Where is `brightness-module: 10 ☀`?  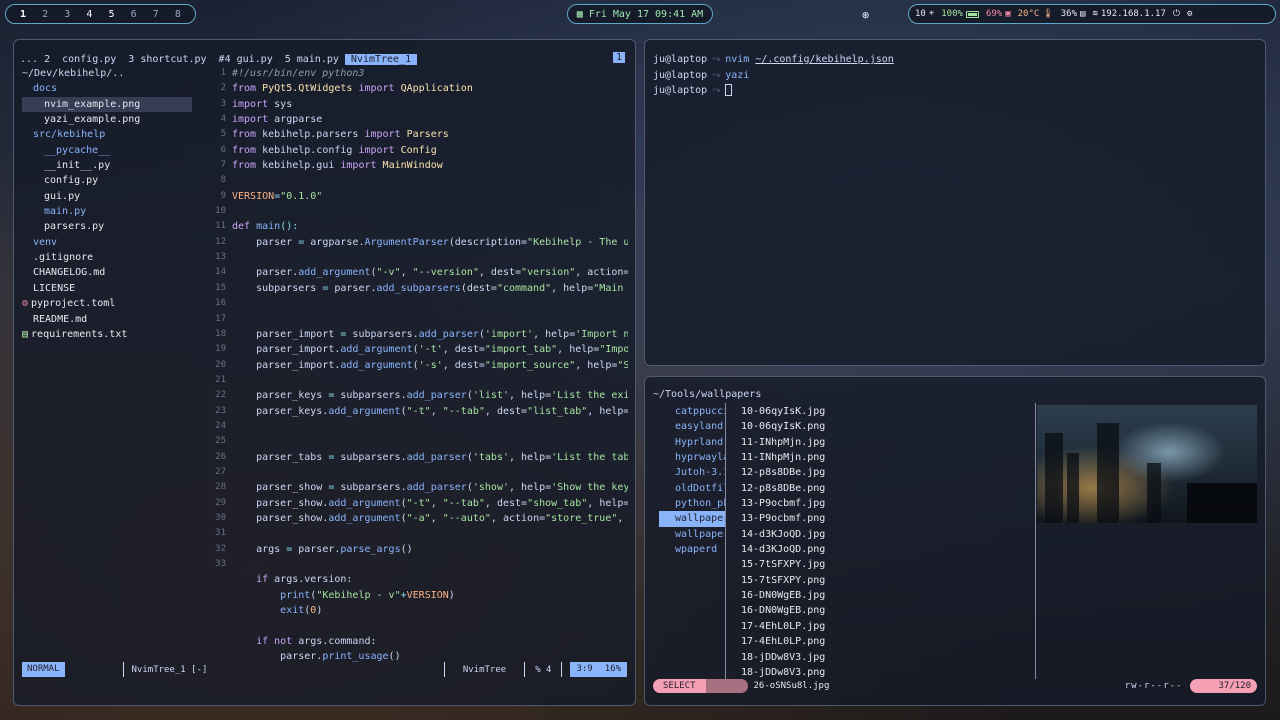 brightness-module: 10 ☀ is located at coordinates (924, 14).